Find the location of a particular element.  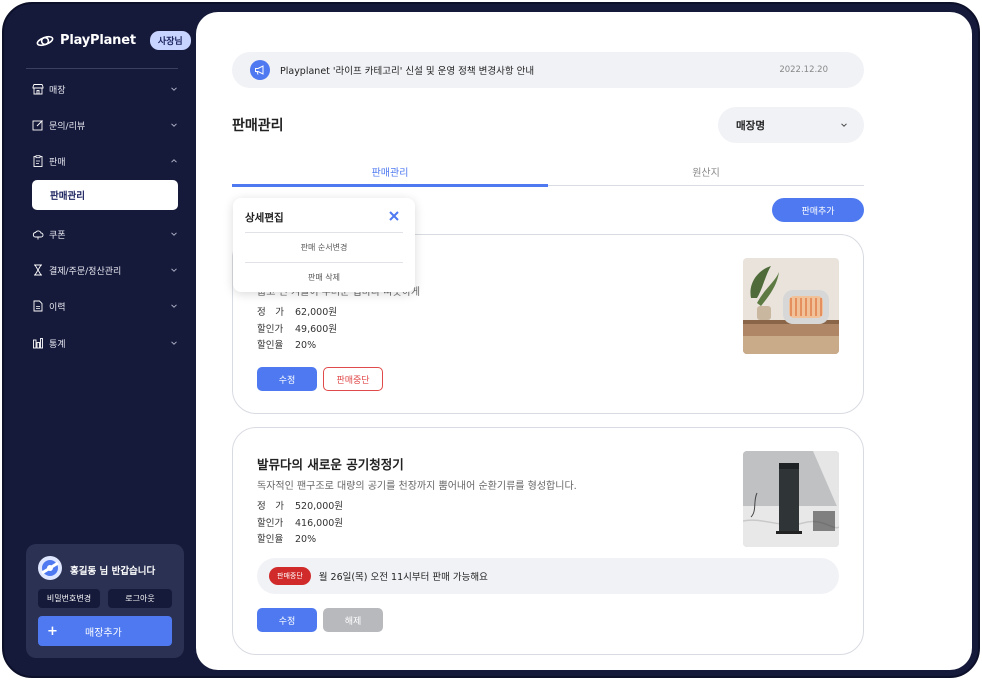

price-row: 할인가 49,600원 is located at coordinates (297, 330).